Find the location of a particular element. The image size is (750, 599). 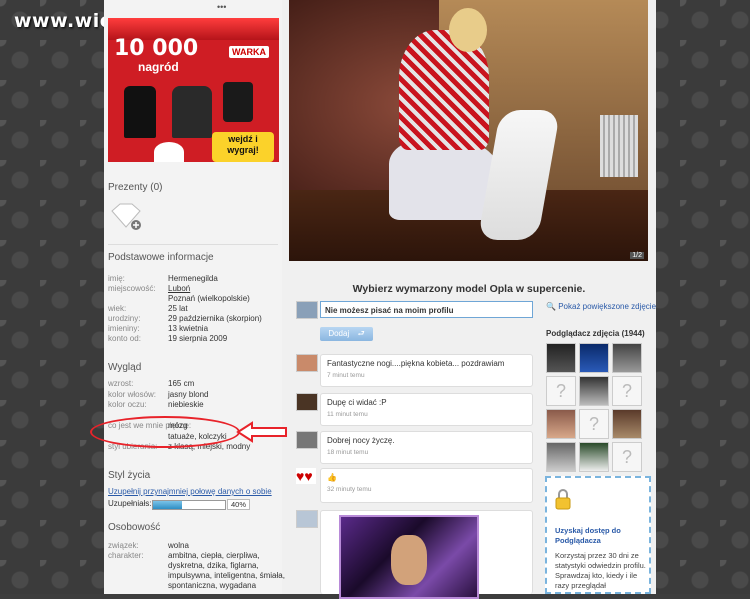

hoodie-image is located at coordinates (140, 112).